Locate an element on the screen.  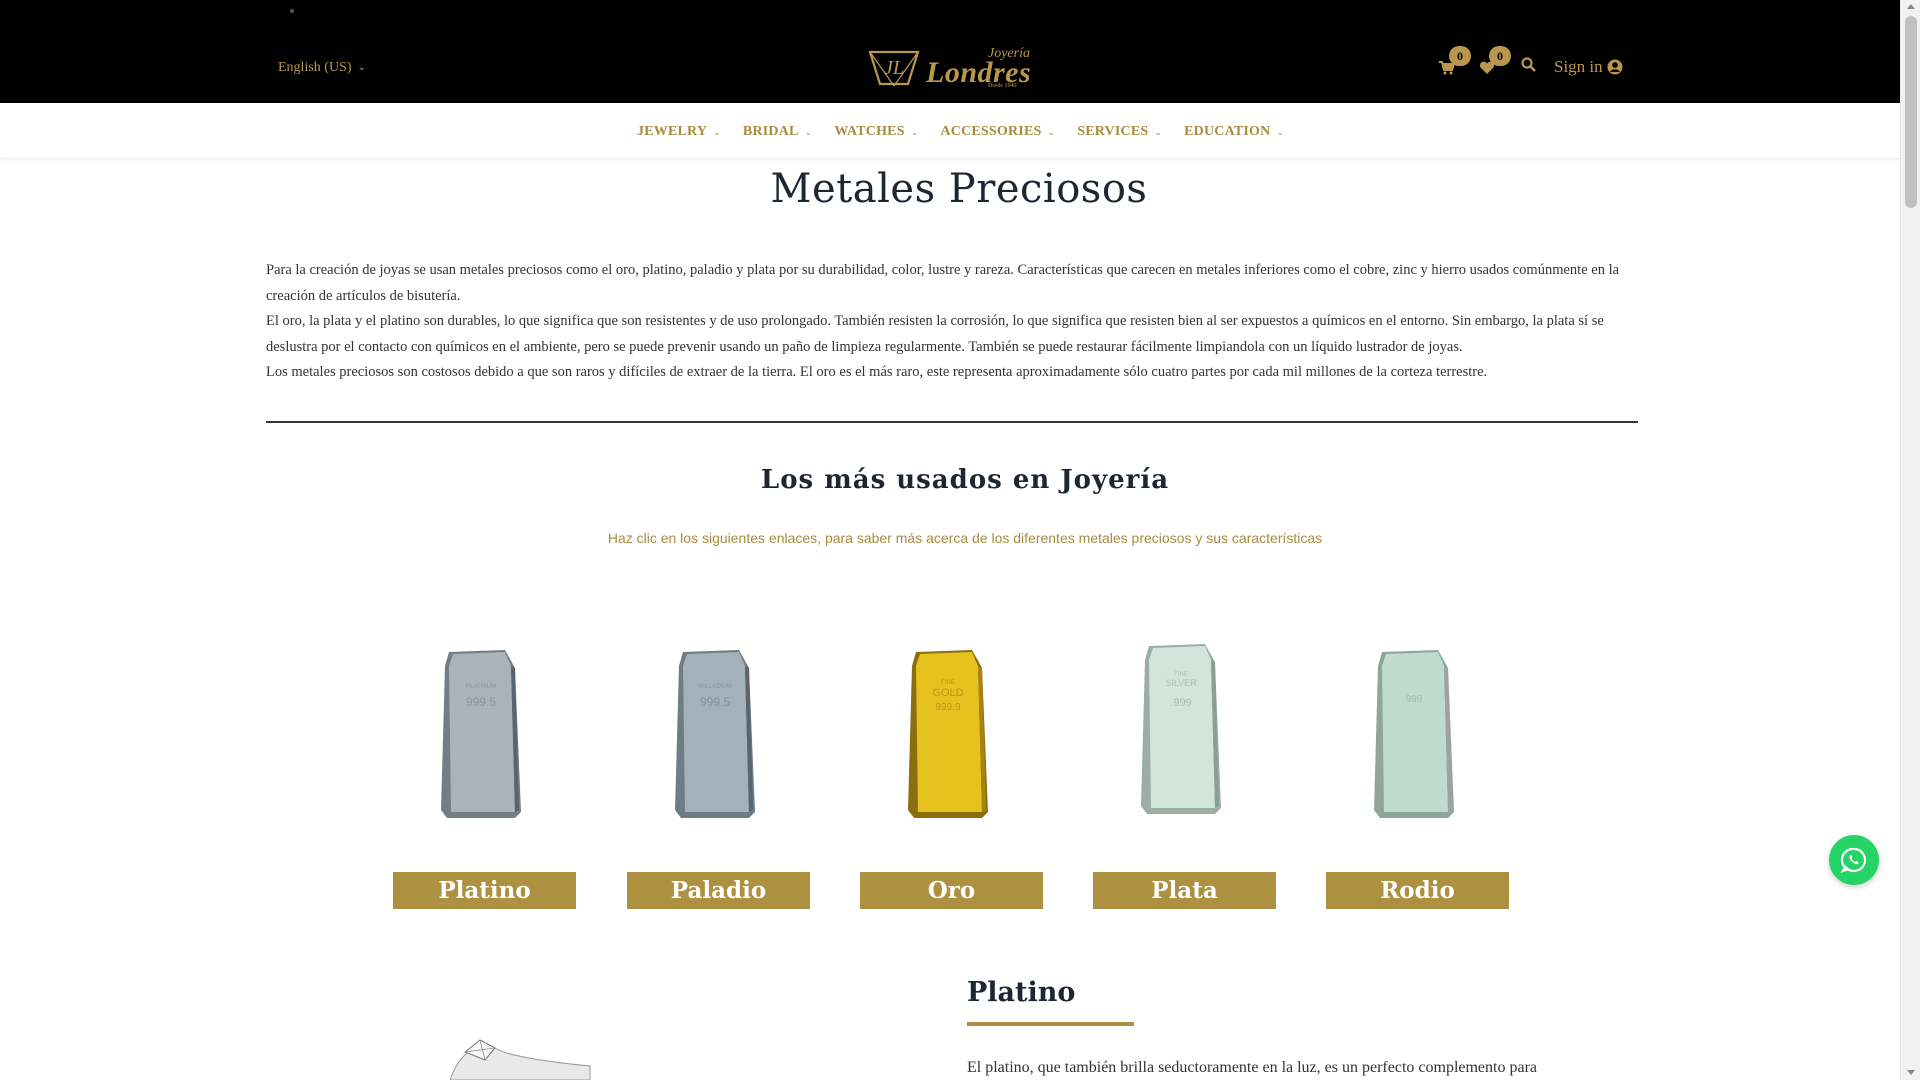
bar-stamp: PLATINUM is located at coordinates (481, 687).